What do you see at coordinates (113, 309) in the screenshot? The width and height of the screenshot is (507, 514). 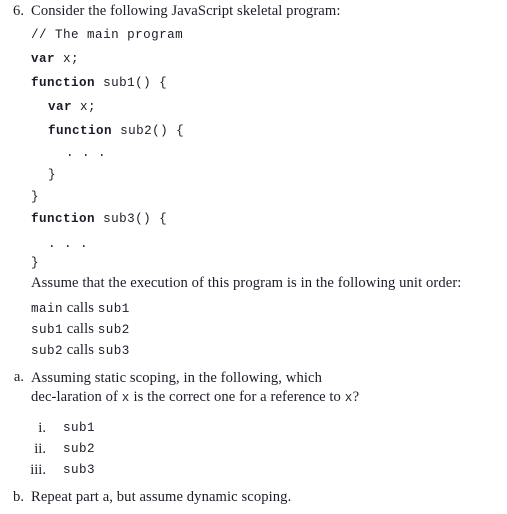 I see `unit-callee: sub1` at bounding box center [113, 309].